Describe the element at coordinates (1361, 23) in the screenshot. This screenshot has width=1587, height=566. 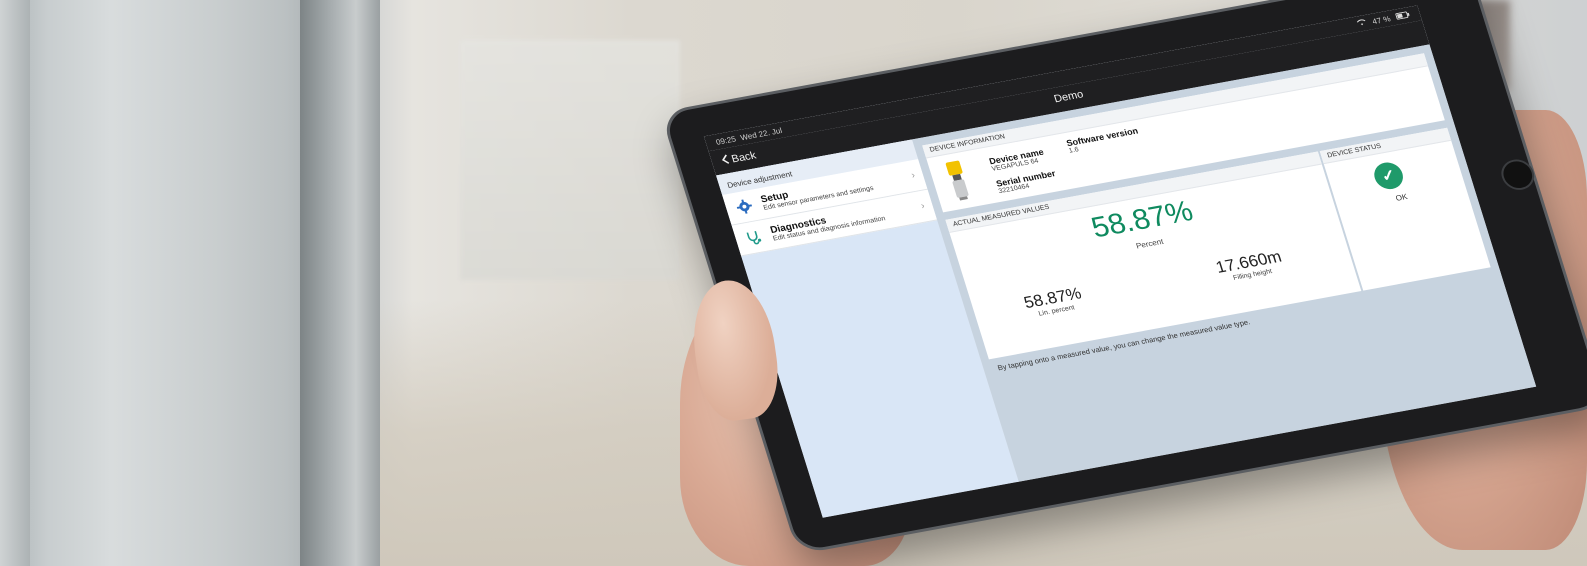
I see `wifi-icon` at that location.